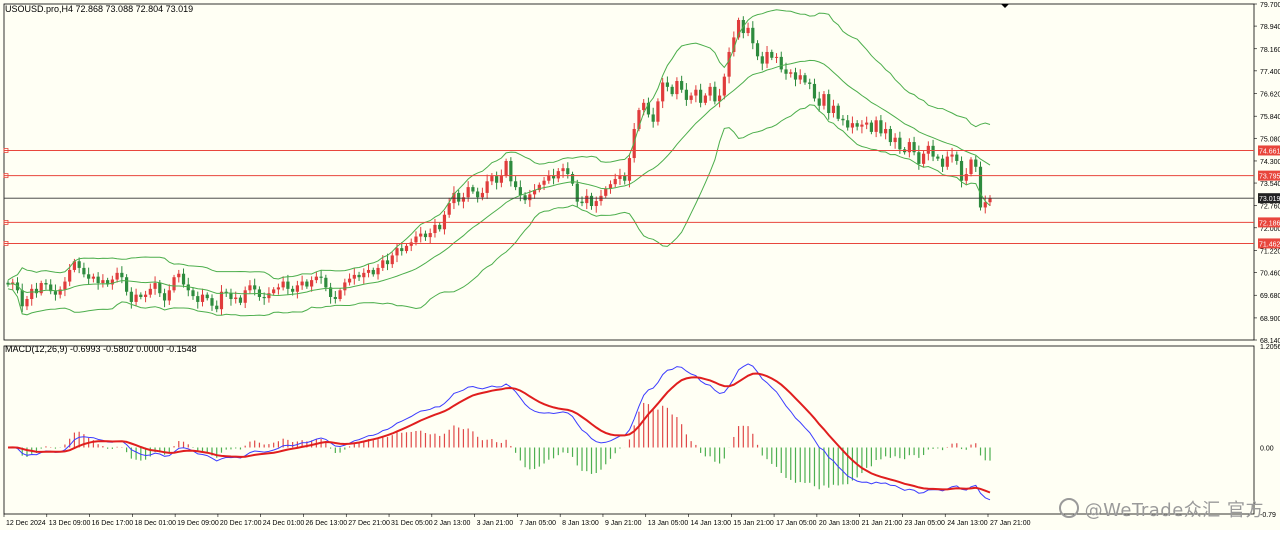  What do you see at coordinates (113, 523) in the screenshot?
I see `time-tick-label: 16 Dec 17:00` at bounding box center [113, 523].